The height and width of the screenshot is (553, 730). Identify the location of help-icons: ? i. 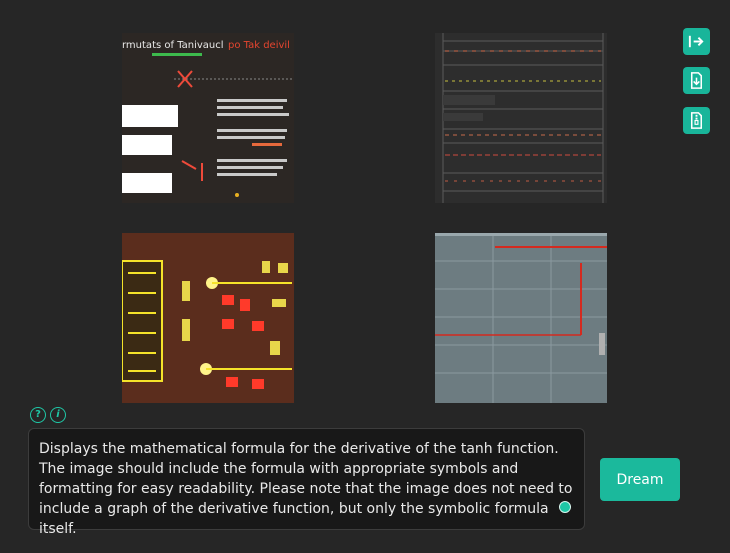
(48, 415).